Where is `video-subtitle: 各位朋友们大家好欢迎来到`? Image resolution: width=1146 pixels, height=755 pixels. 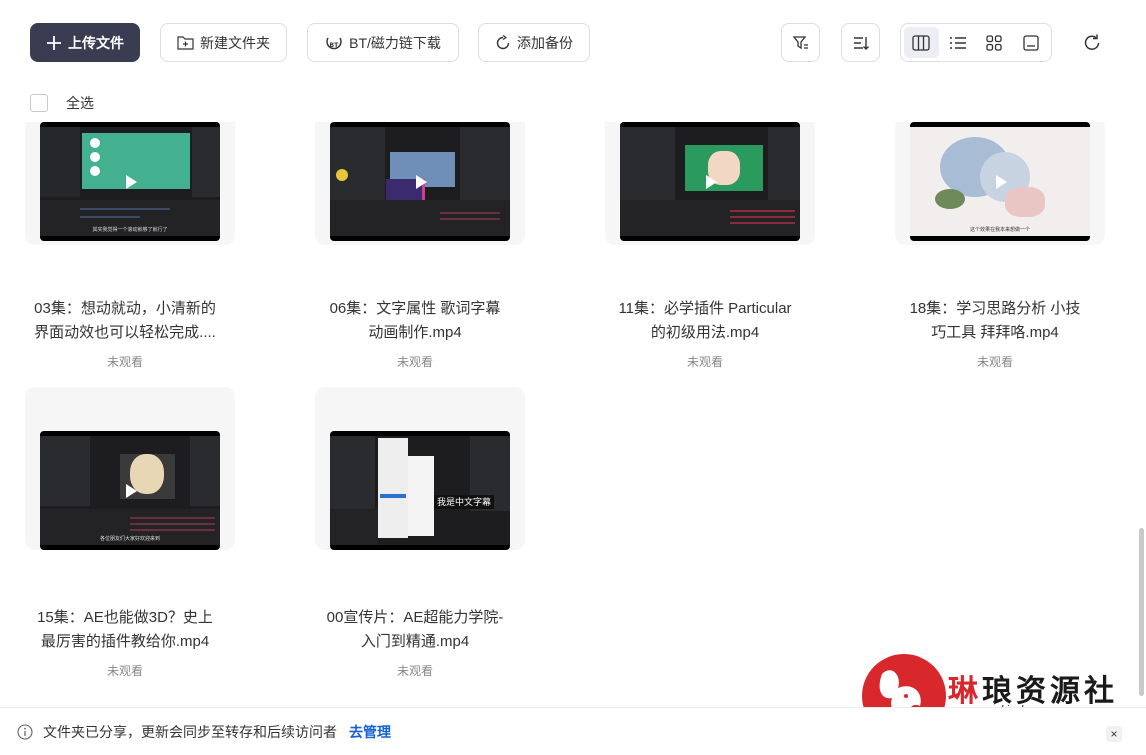
video-subtitle: 各位朋友们大家好欢迎来到 is located at coordinates (129, 539).